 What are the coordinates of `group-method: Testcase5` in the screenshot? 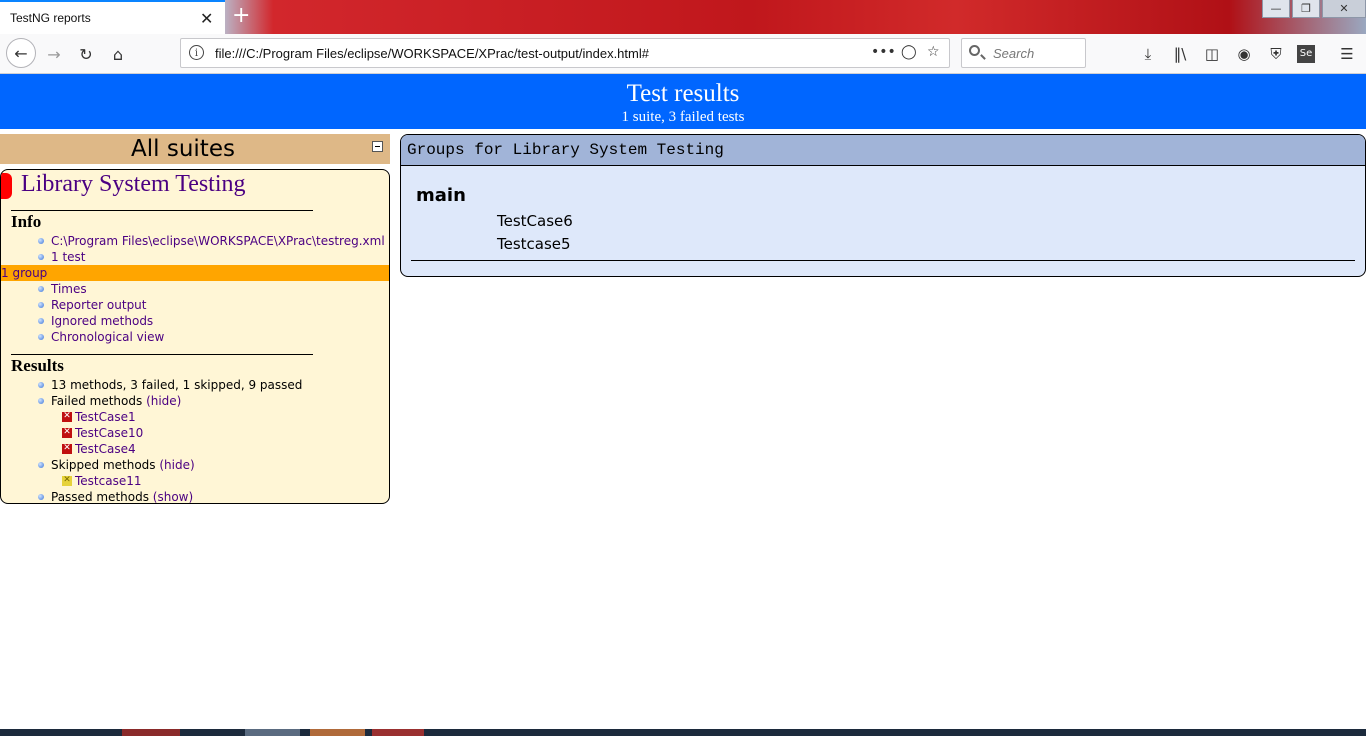 It's located at (534, 244).